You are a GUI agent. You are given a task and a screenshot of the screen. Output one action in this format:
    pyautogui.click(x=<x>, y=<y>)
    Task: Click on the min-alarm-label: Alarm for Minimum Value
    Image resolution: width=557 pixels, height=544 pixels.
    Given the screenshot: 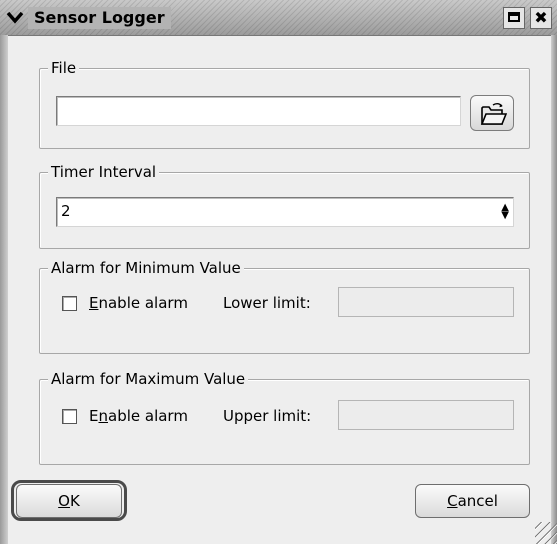 What is the action you would take?
    pyautogui.click(x=146, y=268)
    